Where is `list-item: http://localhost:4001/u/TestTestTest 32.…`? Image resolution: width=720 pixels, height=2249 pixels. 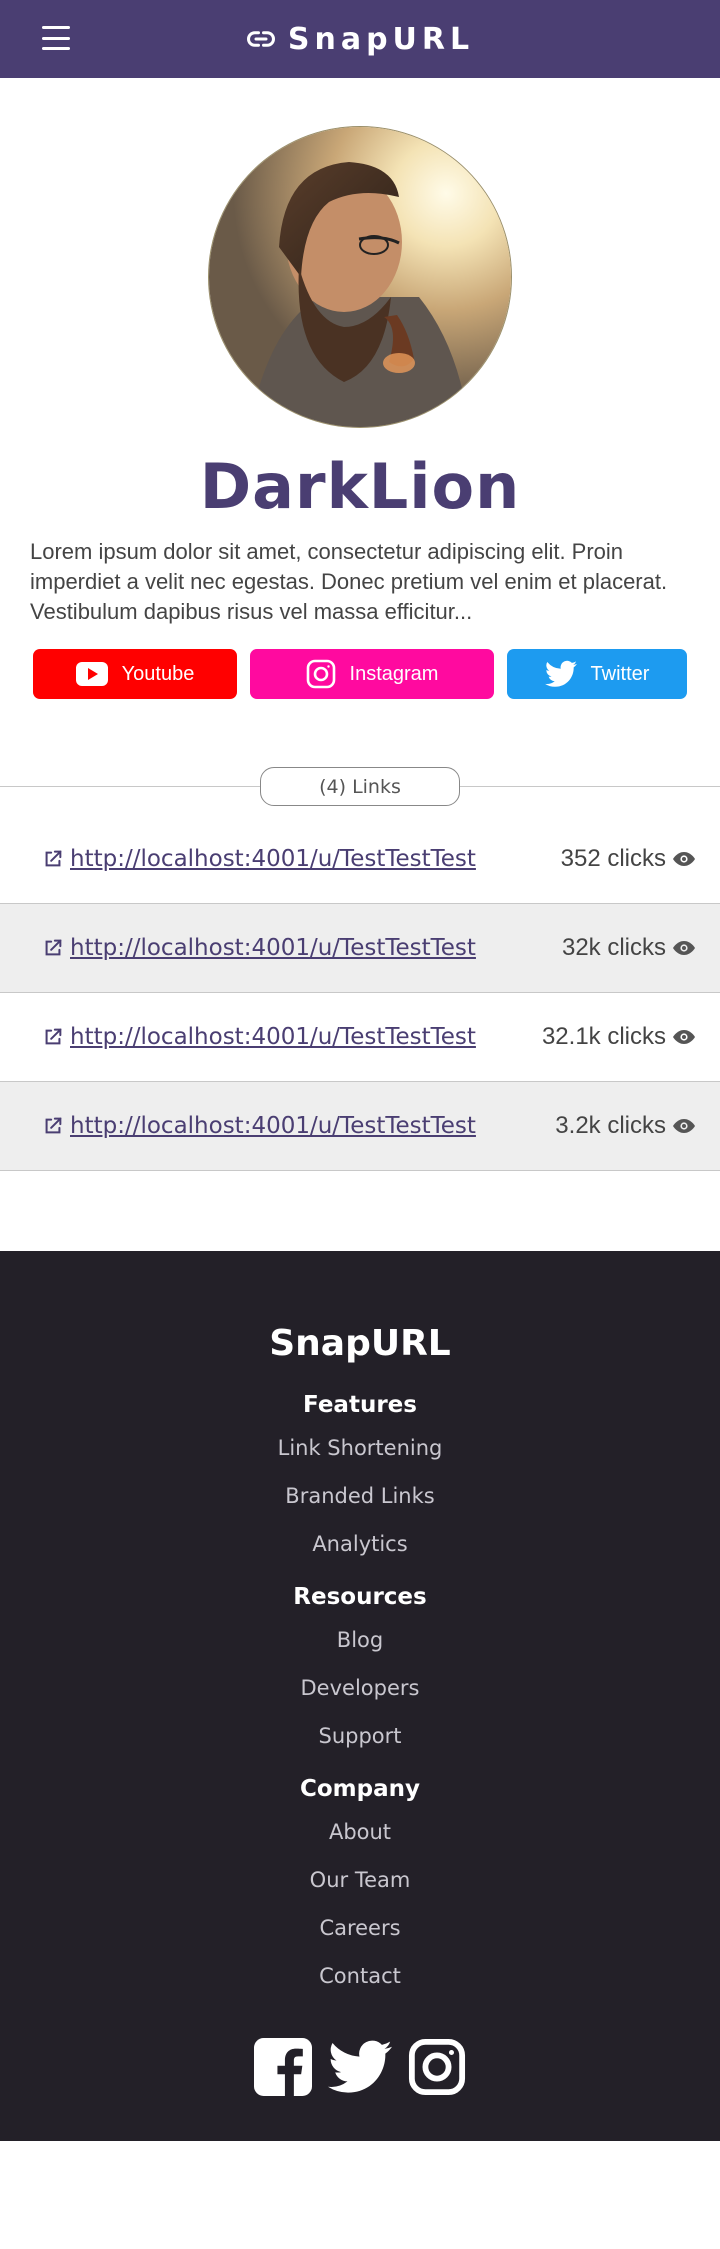
list-item: http://localhost:4001/u/TestTestTest 32.… is located at coordinates (360, 1037).